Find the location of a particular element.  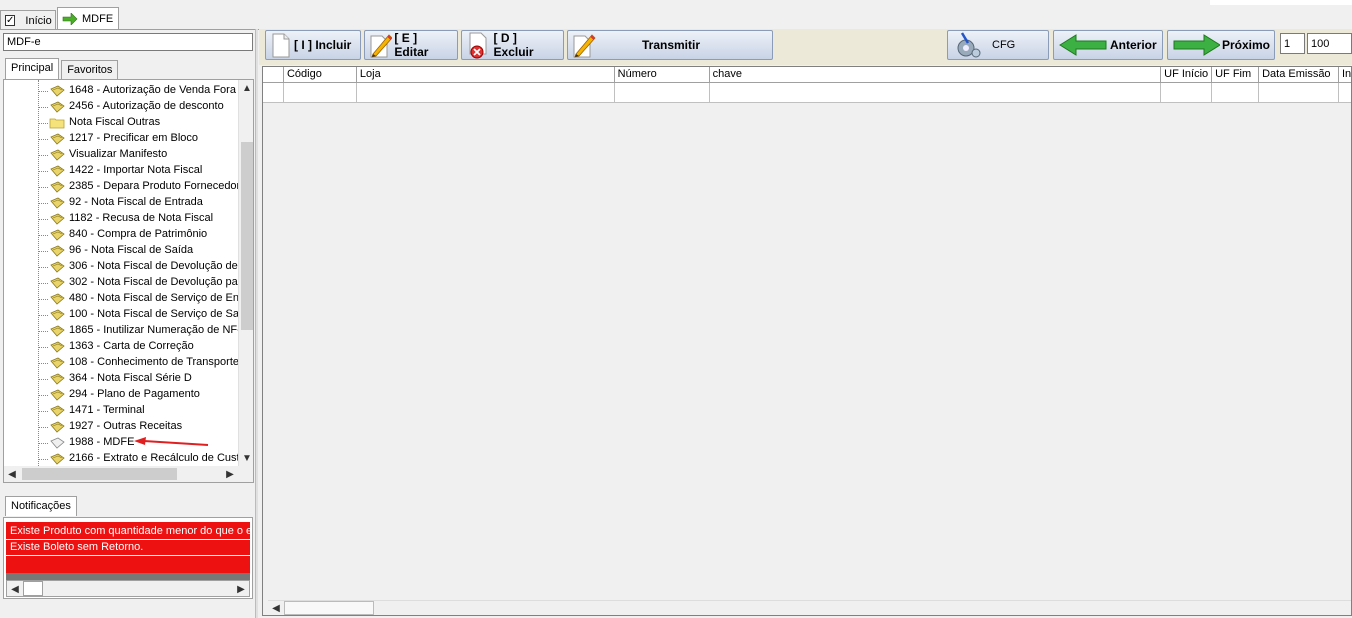

grid-hscroll: ◀ is located at coordinates (809, 607).